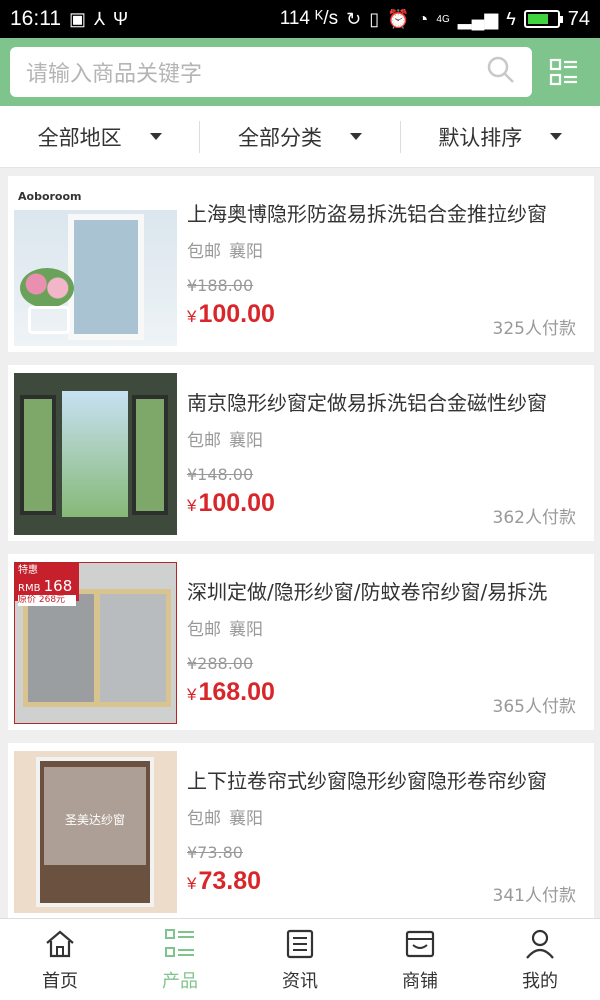  Describe the element at coordinates (382, 212) in the screenshot. I see `product-title: 上海奥博隐形防盗易拆洗铝合金推拉纱窗` at that location.